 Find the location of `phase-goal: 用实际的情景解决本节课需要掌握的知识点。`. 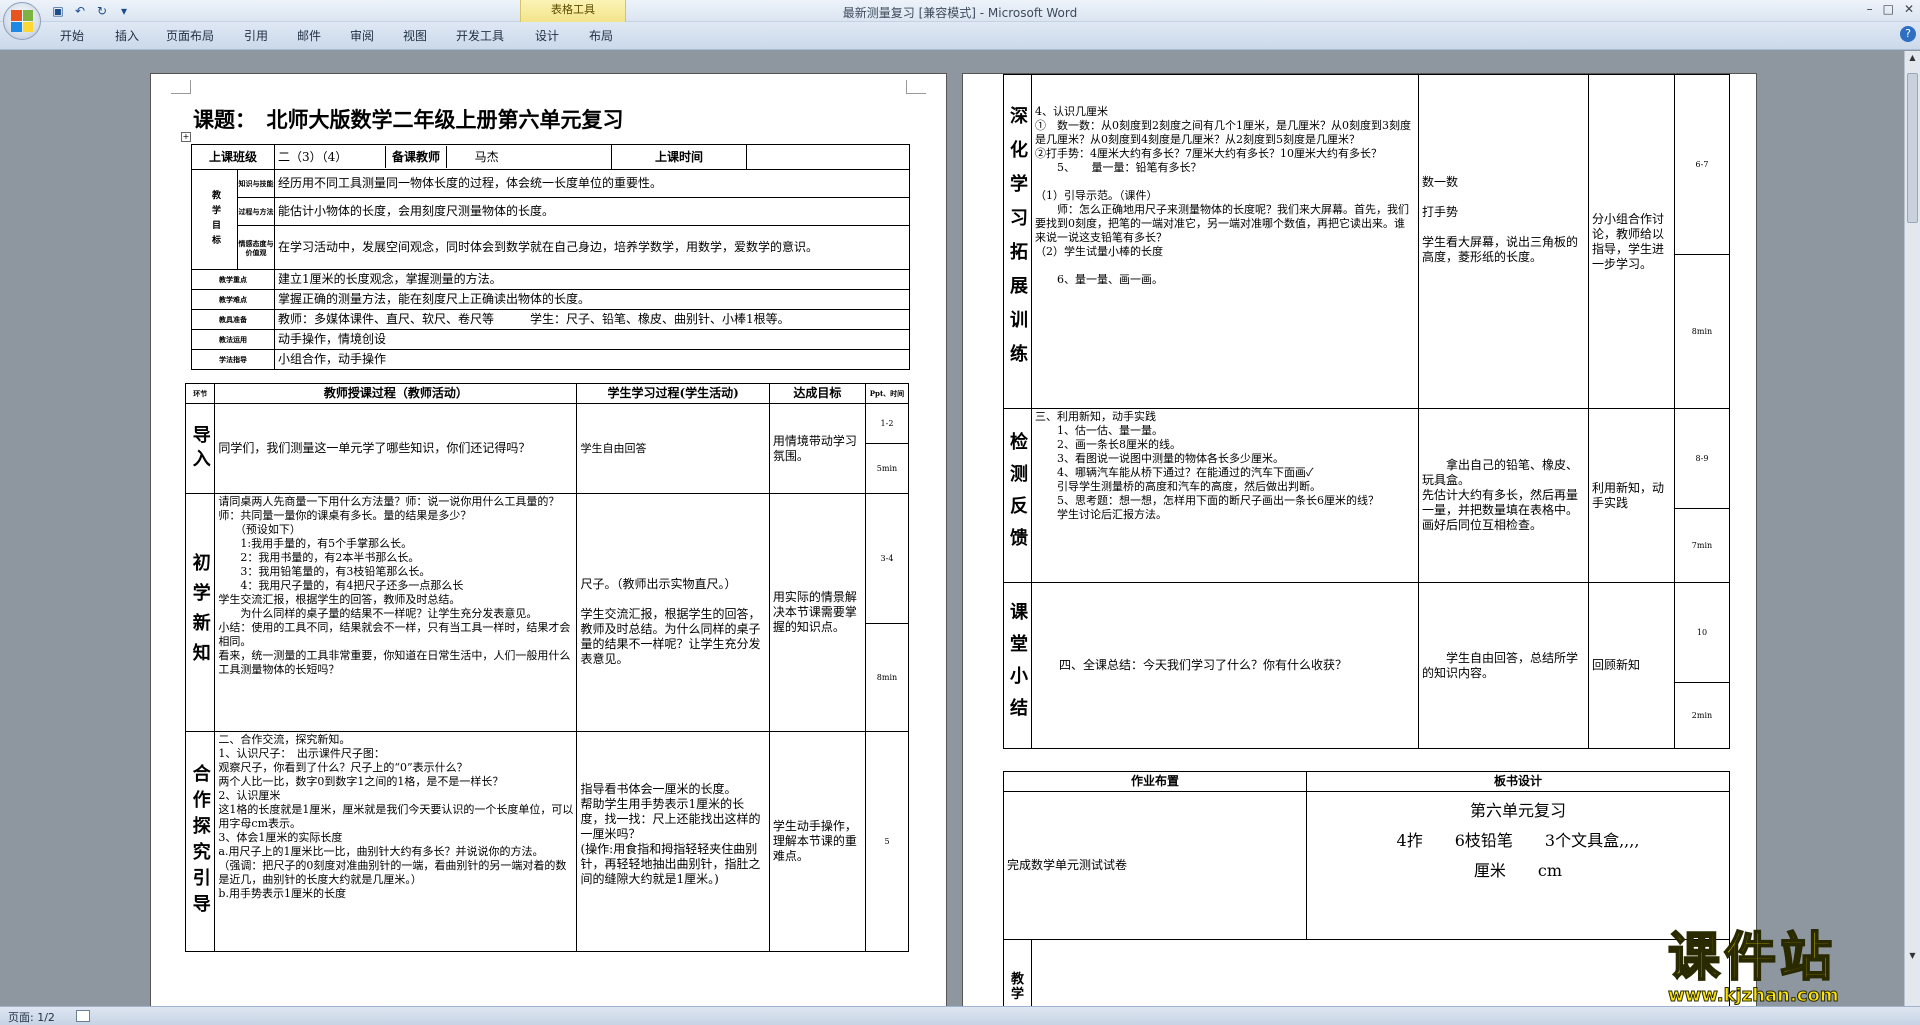

phase-goal: 用实际的情景解决本节课需要掌握的知识点。 is located at coordinates (817, 612).